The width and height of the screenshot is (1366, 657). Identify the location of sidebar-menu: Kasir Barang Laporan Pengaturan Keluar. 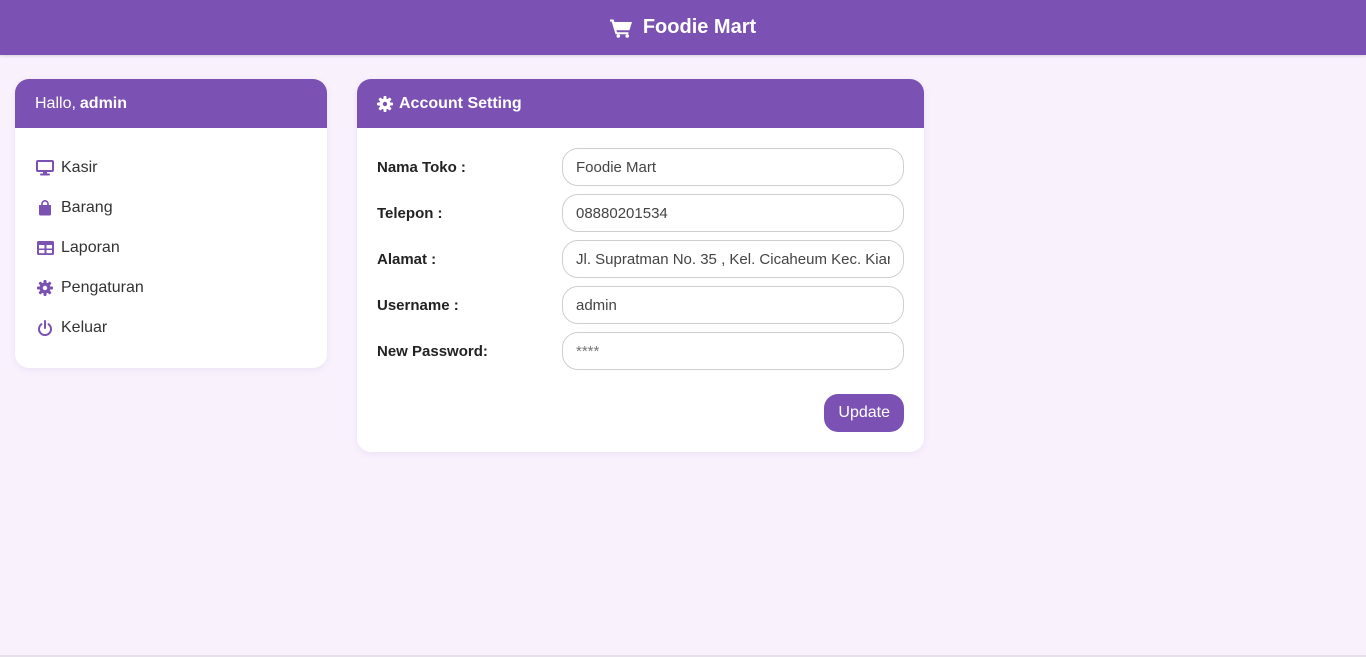
(171, 238).